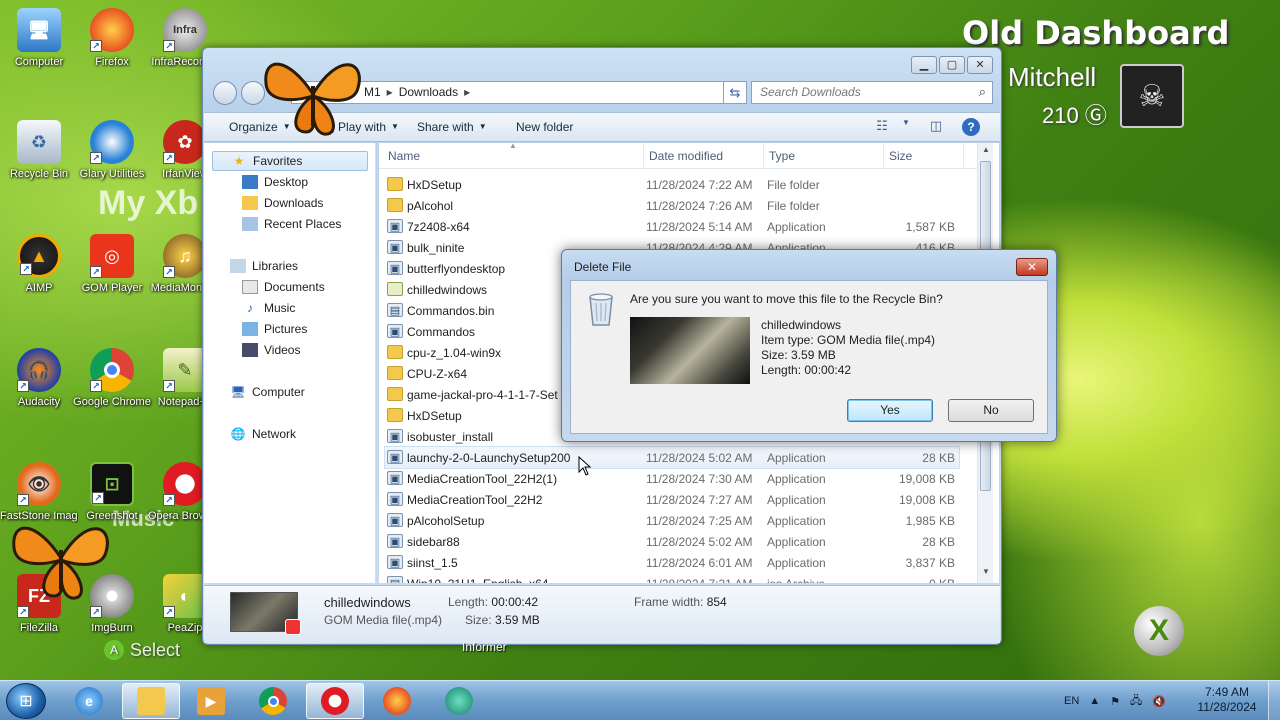 This screenshot has width=1280, height=720. What do you see at coordinates (428, 92) in the screenshot?
I see `breadcrumb-downloads: Downloads` at bounding box center [428, 92].